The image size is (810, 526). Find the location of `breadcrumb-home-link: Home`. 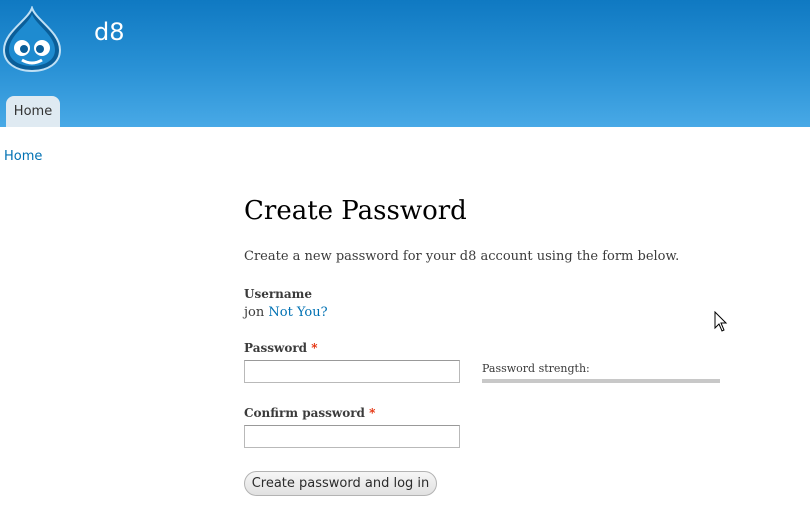

breadcrumb-home-link: Home is located at coordinates (23, 156).